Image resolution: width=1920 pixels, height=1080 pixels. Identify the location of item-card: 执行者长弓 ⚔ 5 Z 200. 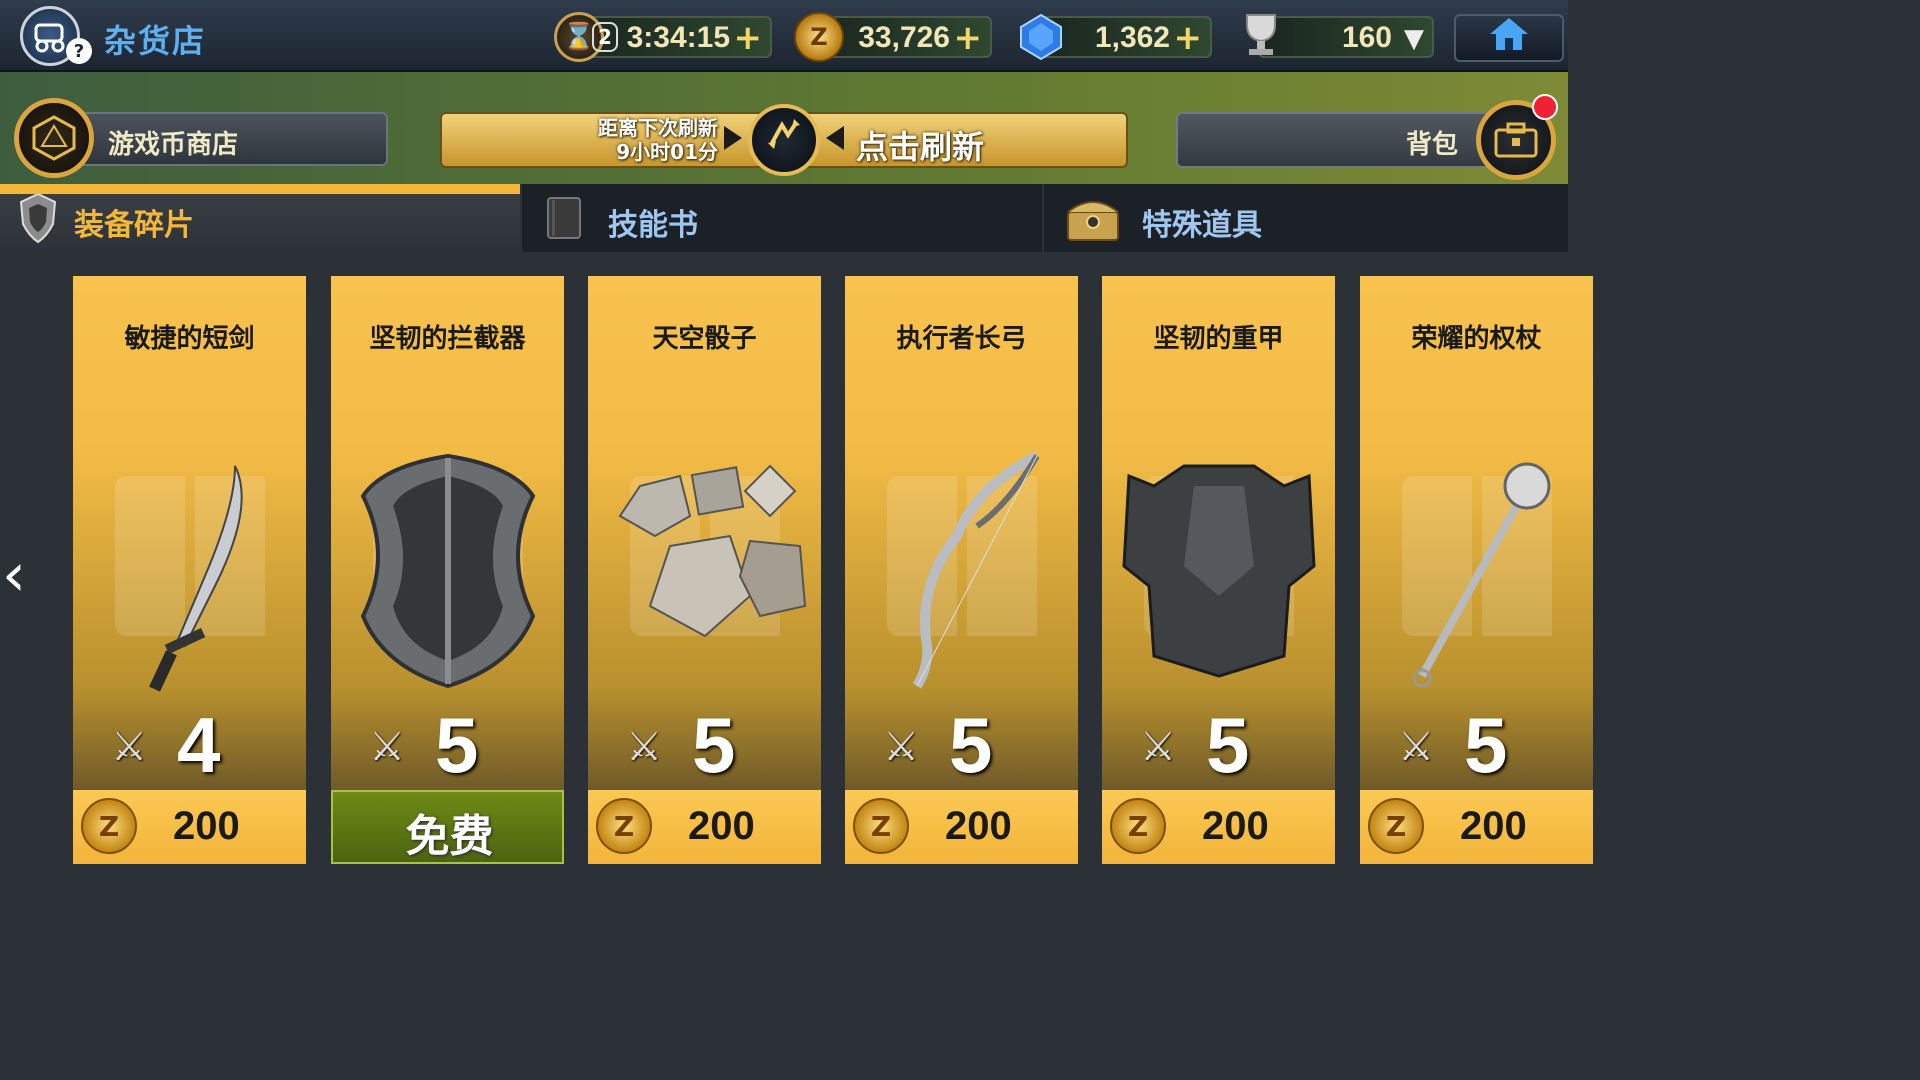
(961, 570).